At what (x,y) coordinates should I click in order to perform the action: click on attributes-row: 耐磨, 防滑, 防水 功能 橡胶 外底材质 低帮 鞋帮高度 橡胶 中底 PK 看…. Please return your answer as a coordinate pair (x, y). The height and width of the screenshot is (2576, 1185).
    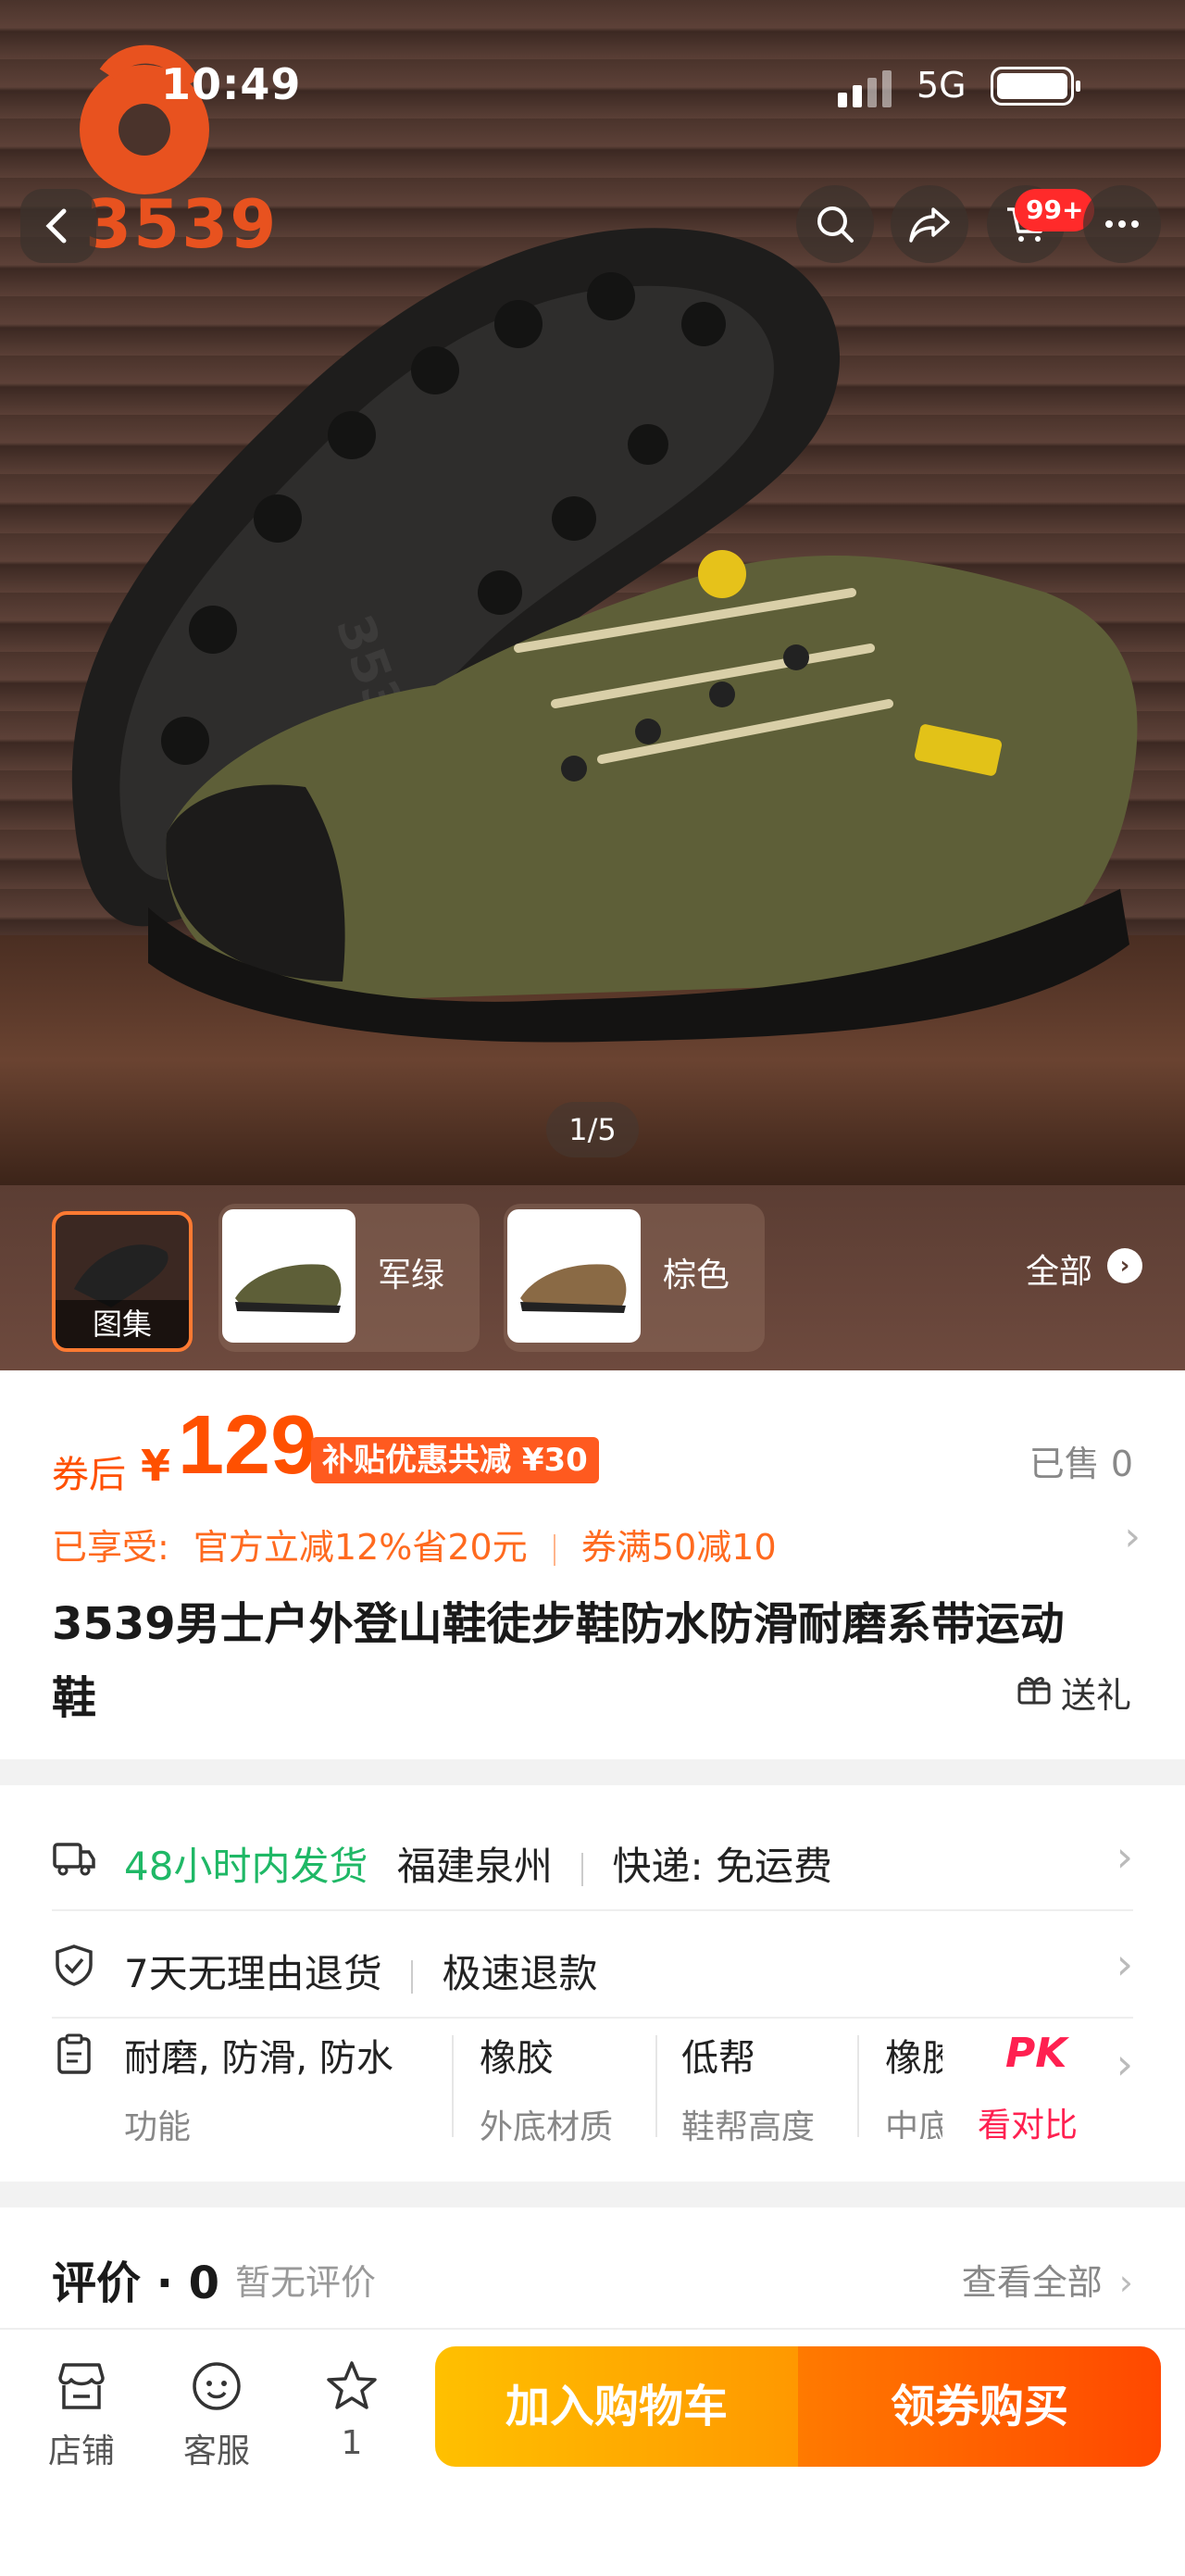
    Looking at the image, I should click on (592, 2079).